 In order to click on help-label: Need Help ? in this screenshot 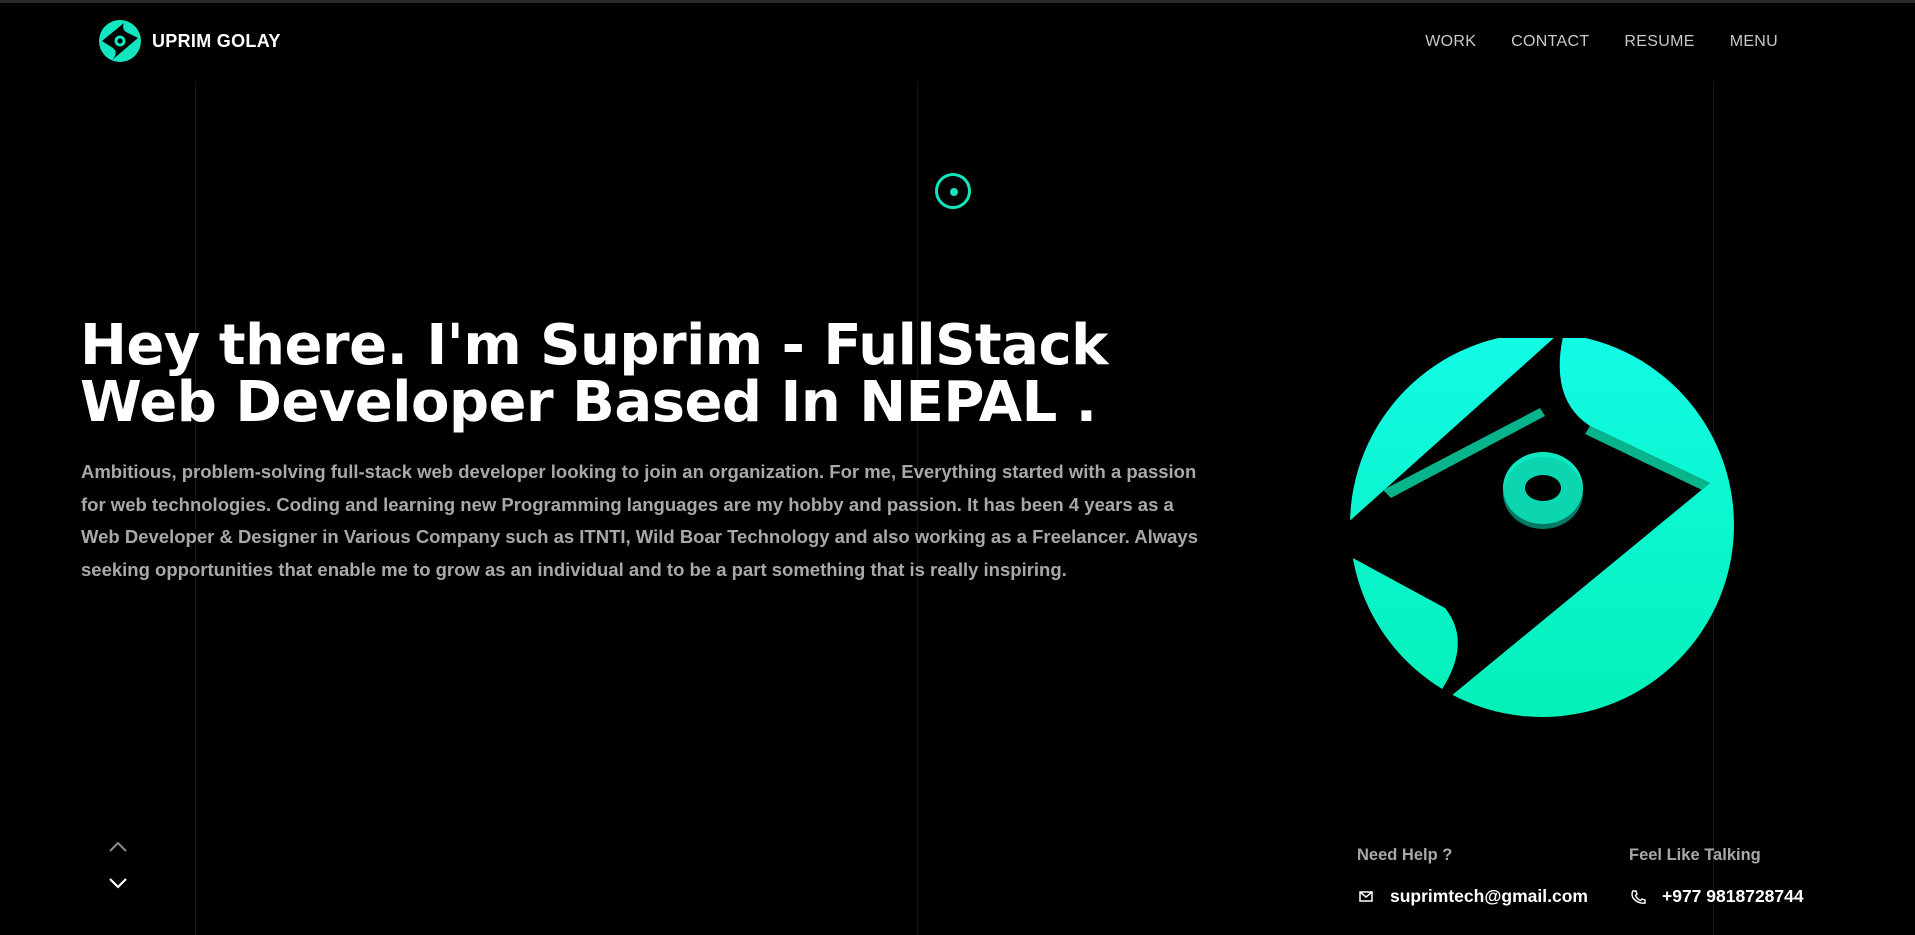, I will do `click(1405, 855)`.